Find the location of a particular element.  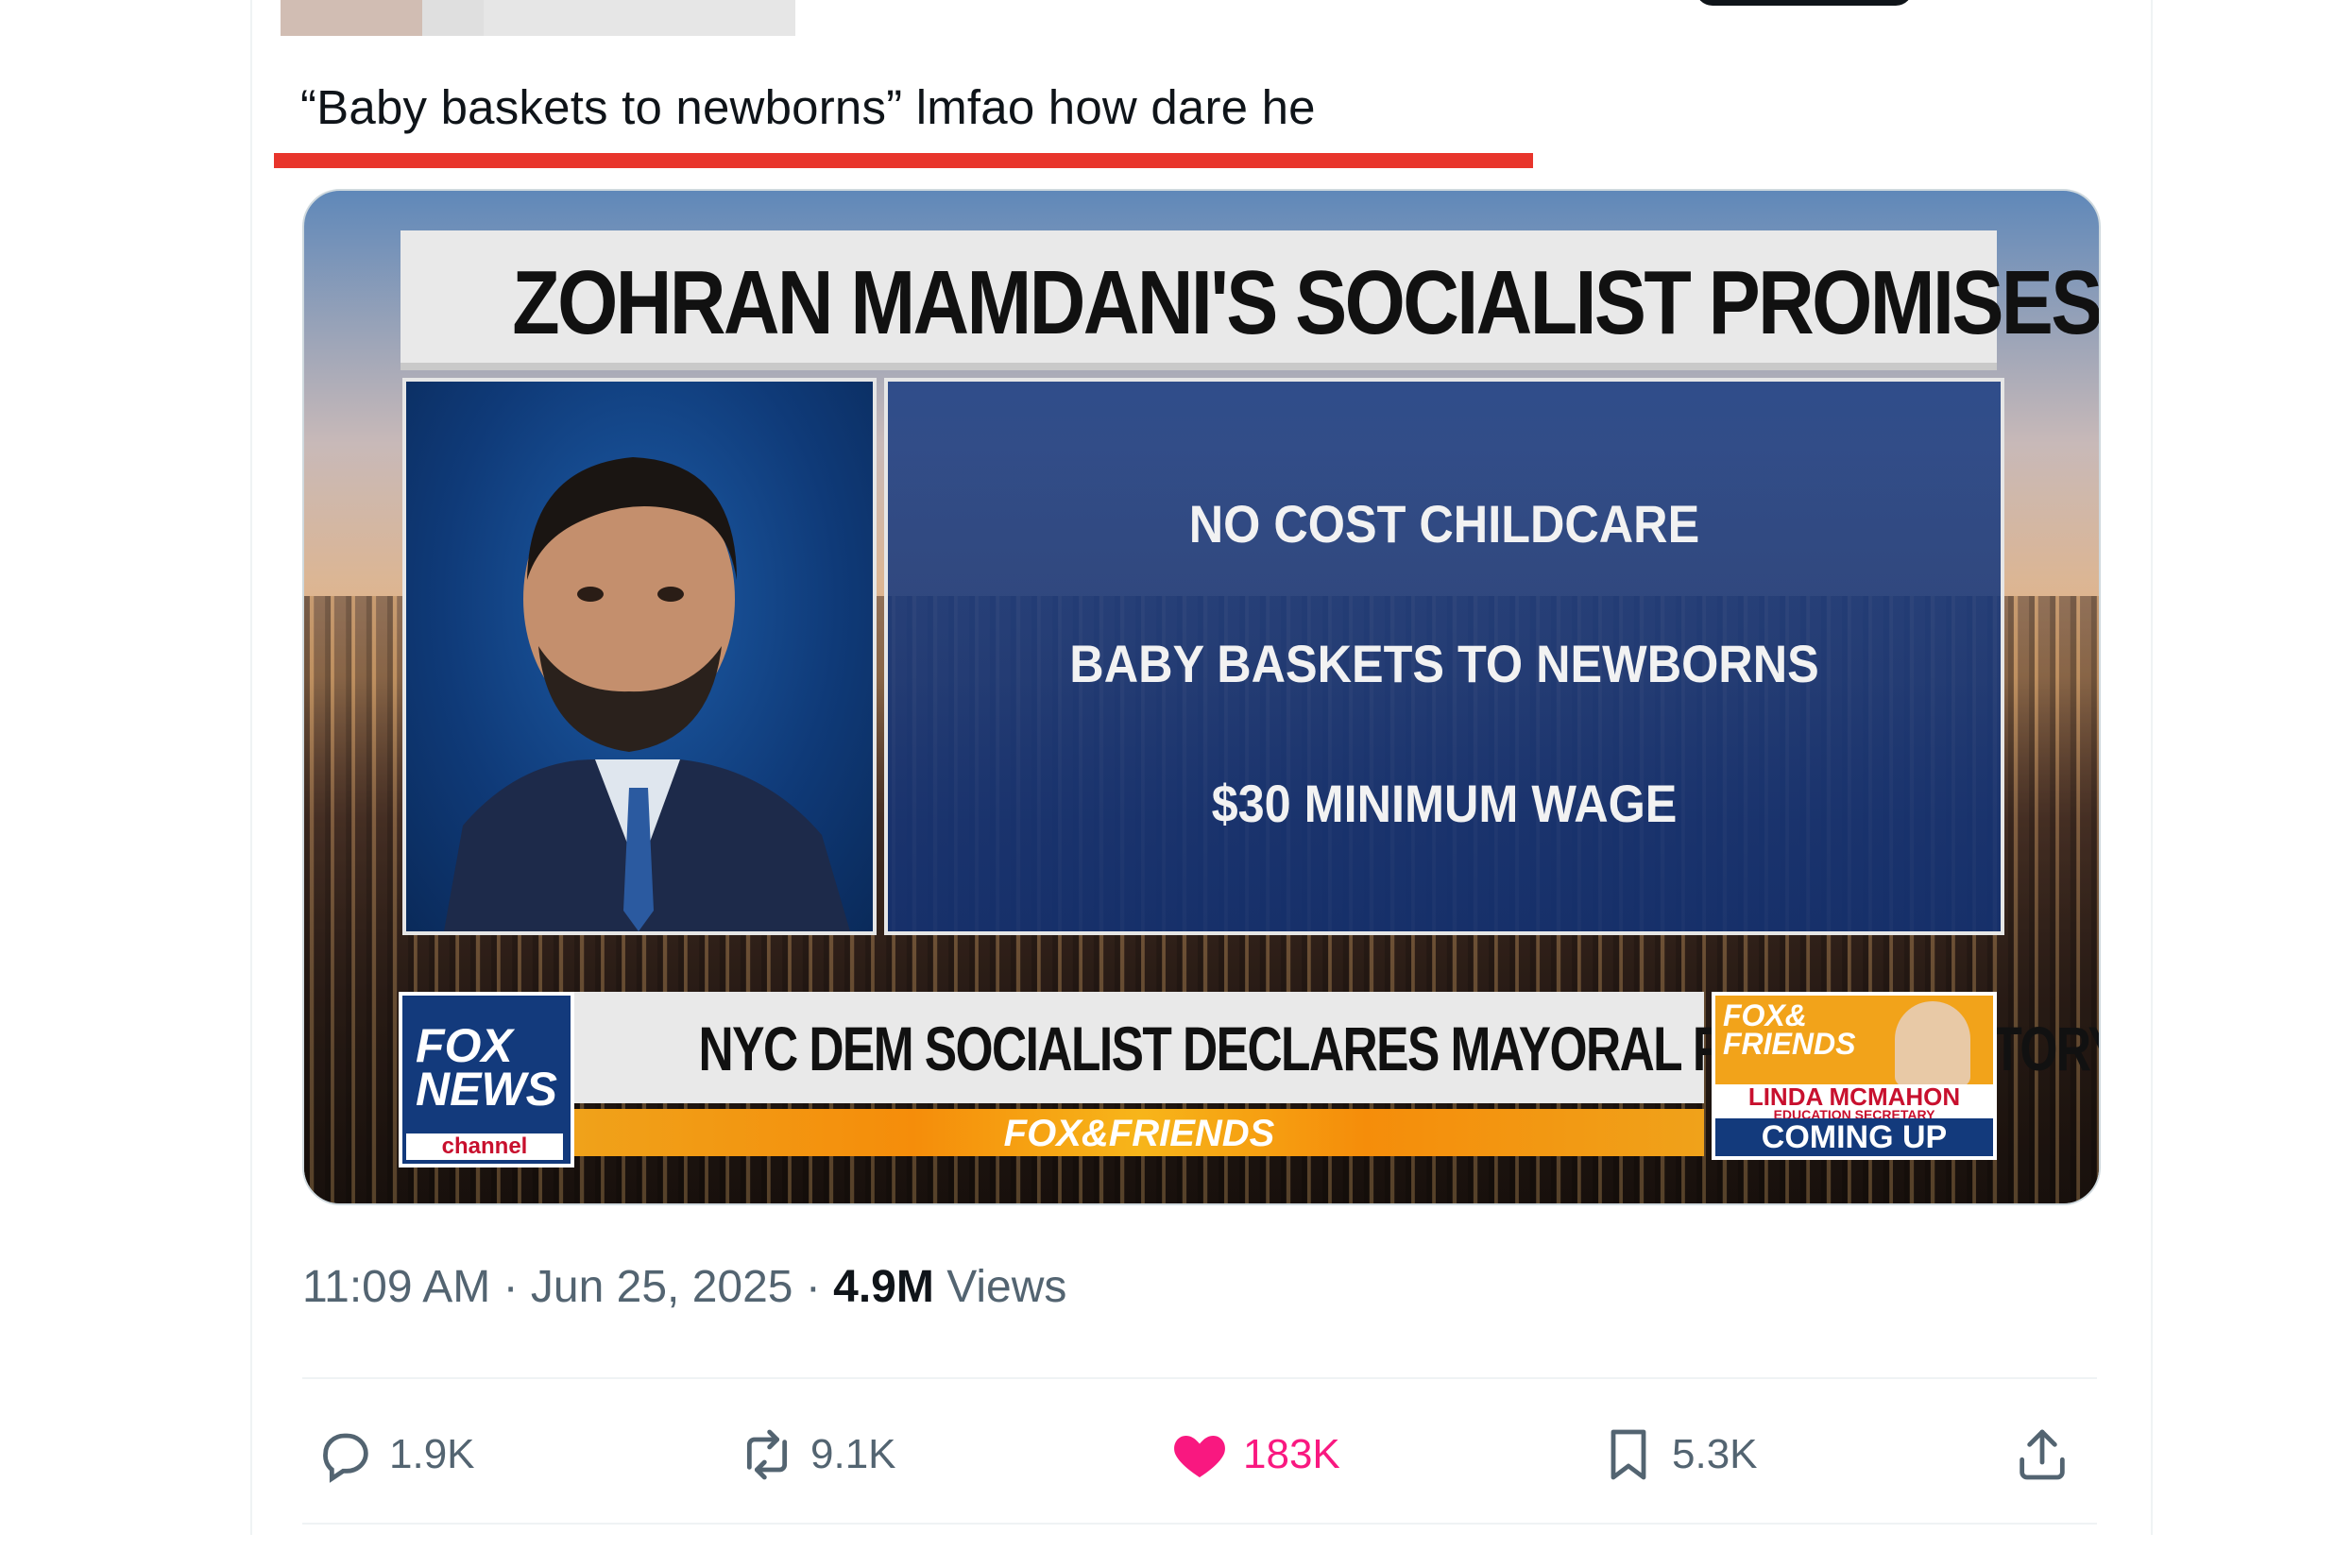

repost-button: 9.1K is located at coordinates (816, 1454).